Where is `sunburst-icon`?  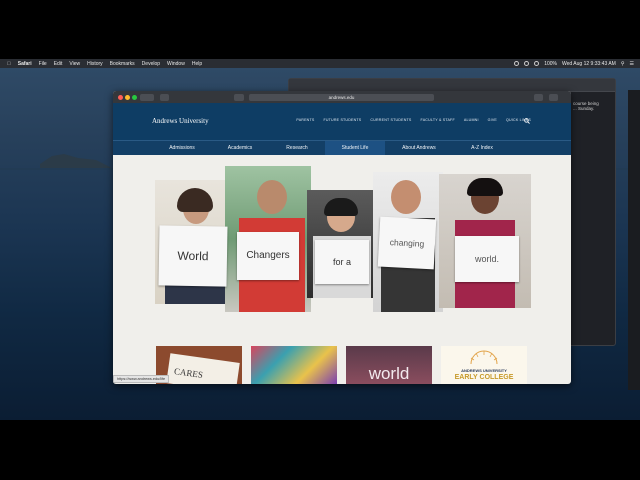 sunburst-icon is located at coordinates (484, 357).